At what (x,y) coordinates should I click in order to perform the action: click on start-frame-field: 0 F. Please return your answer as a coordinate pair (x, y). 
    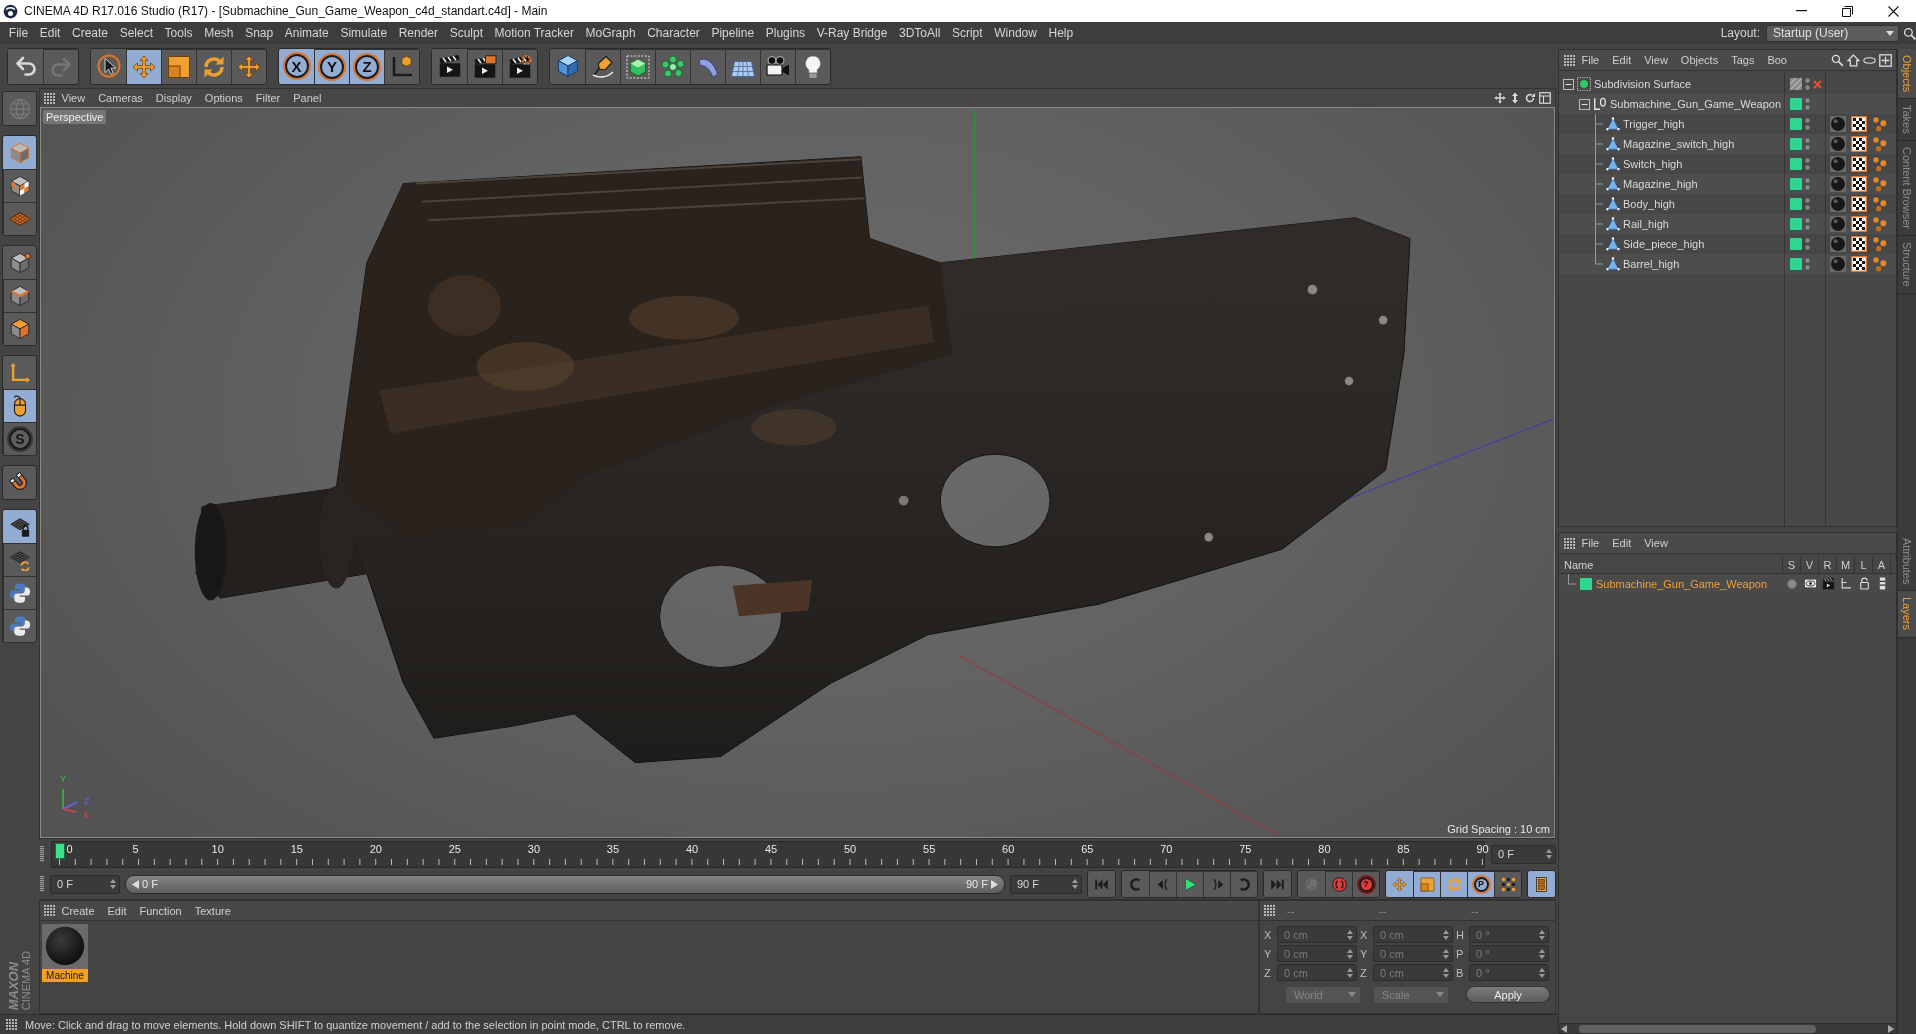
    Looking at the image, I should click on (85, 884).